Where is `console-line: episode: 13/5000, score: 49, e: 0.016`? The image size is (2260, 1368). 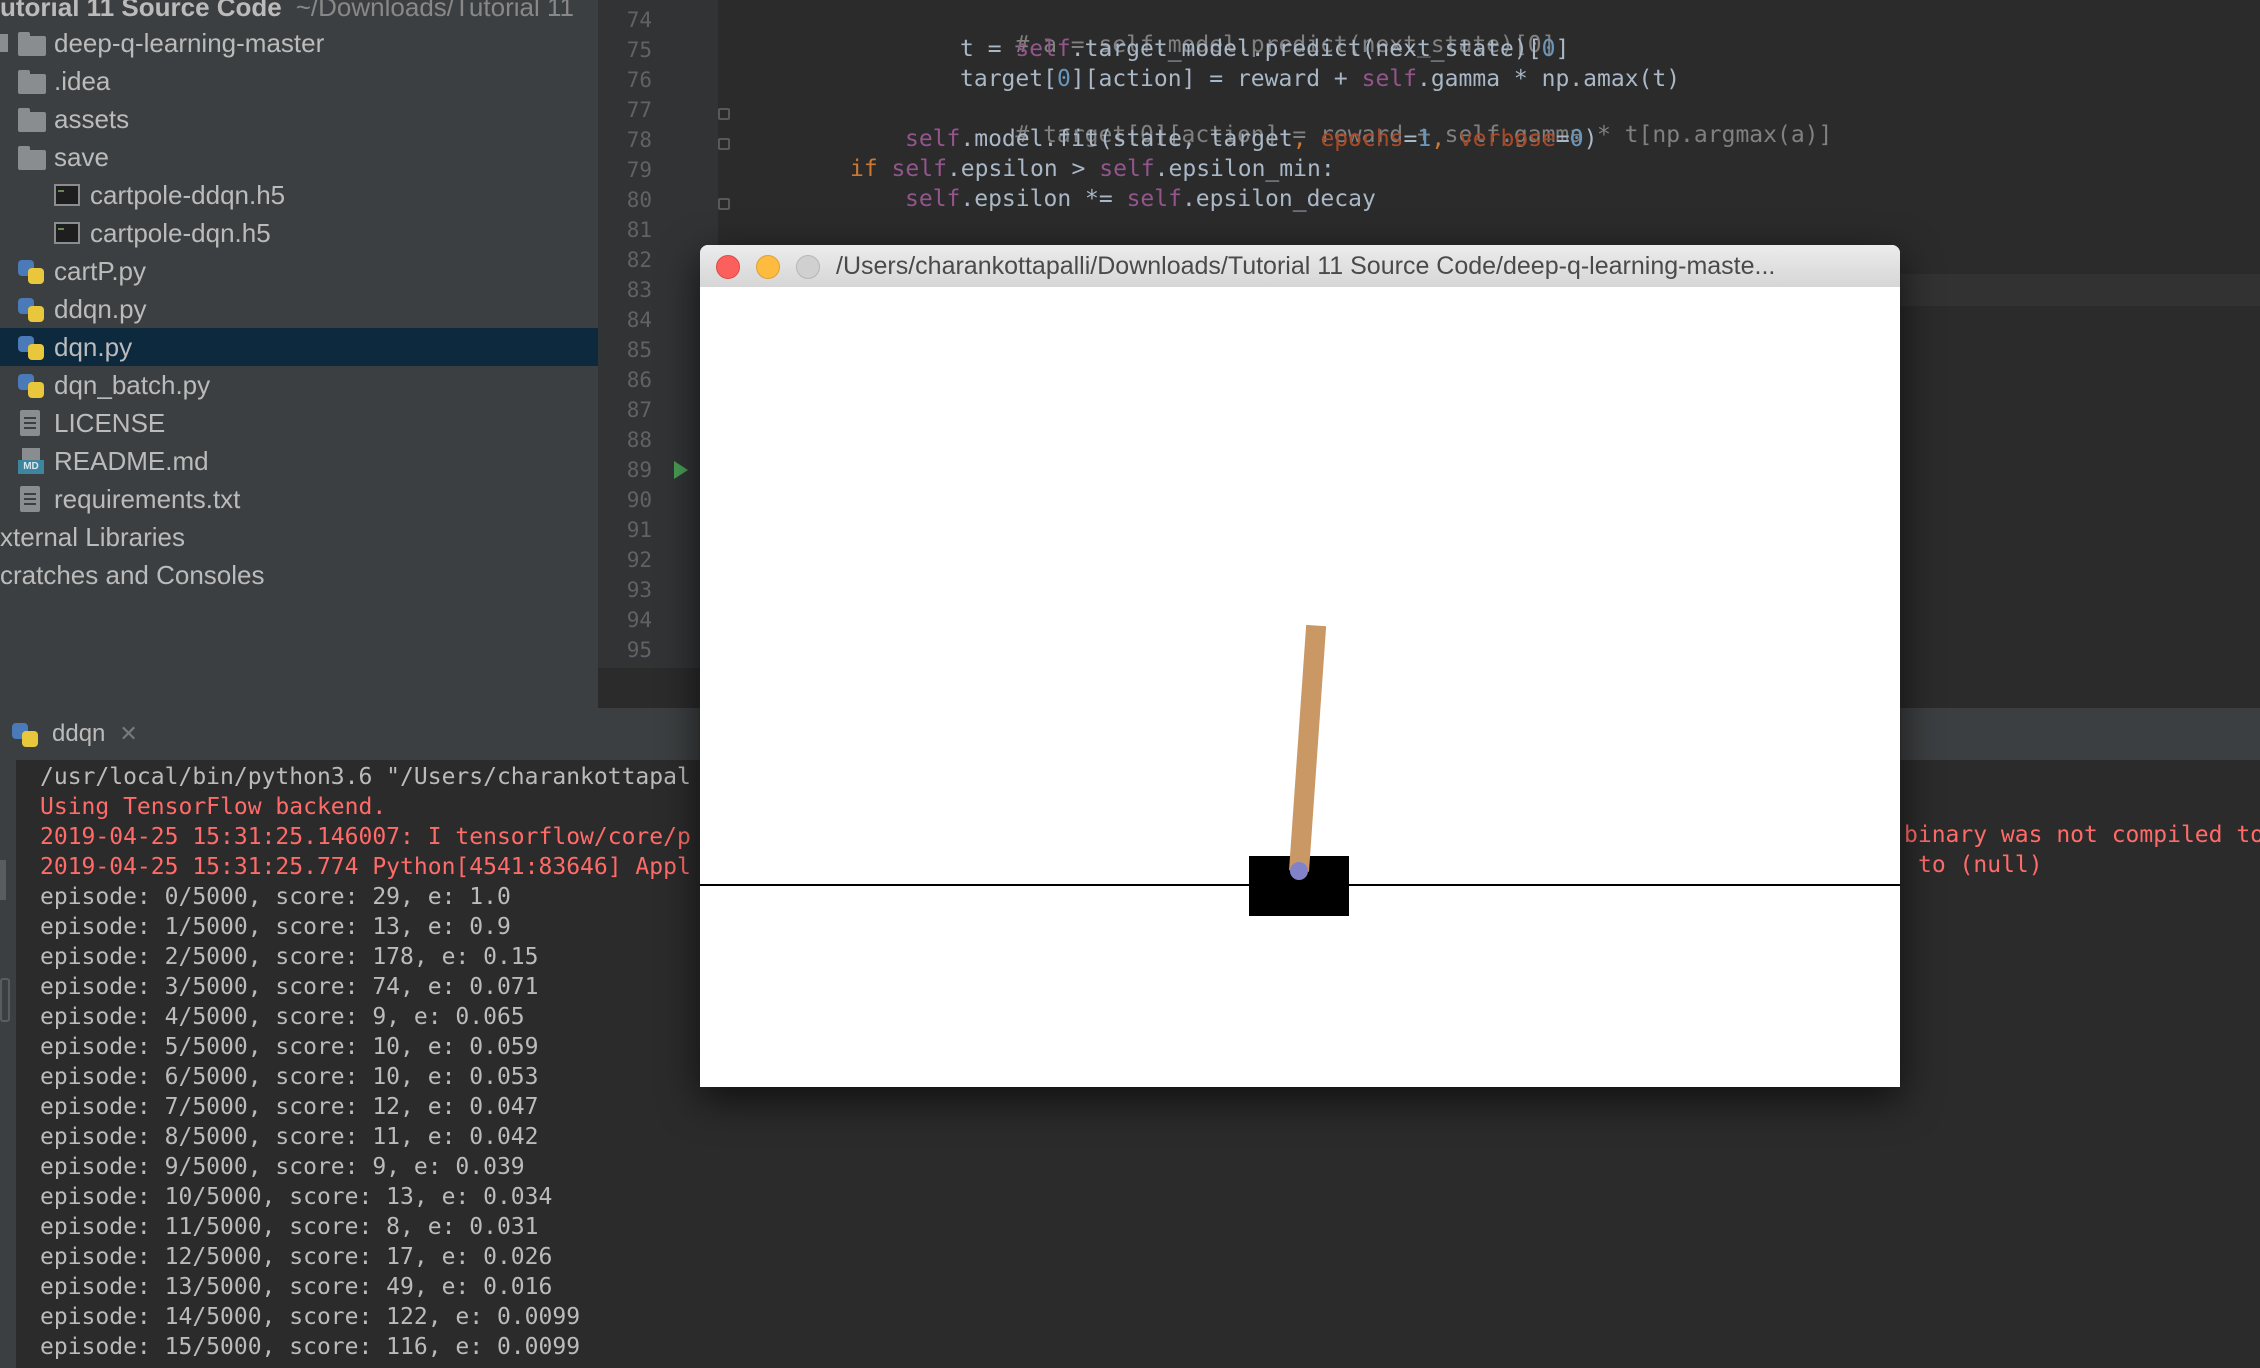
console-line: episode: 13/5000, score: 49, e: 0.016 is located at coordinates (296, 1287).